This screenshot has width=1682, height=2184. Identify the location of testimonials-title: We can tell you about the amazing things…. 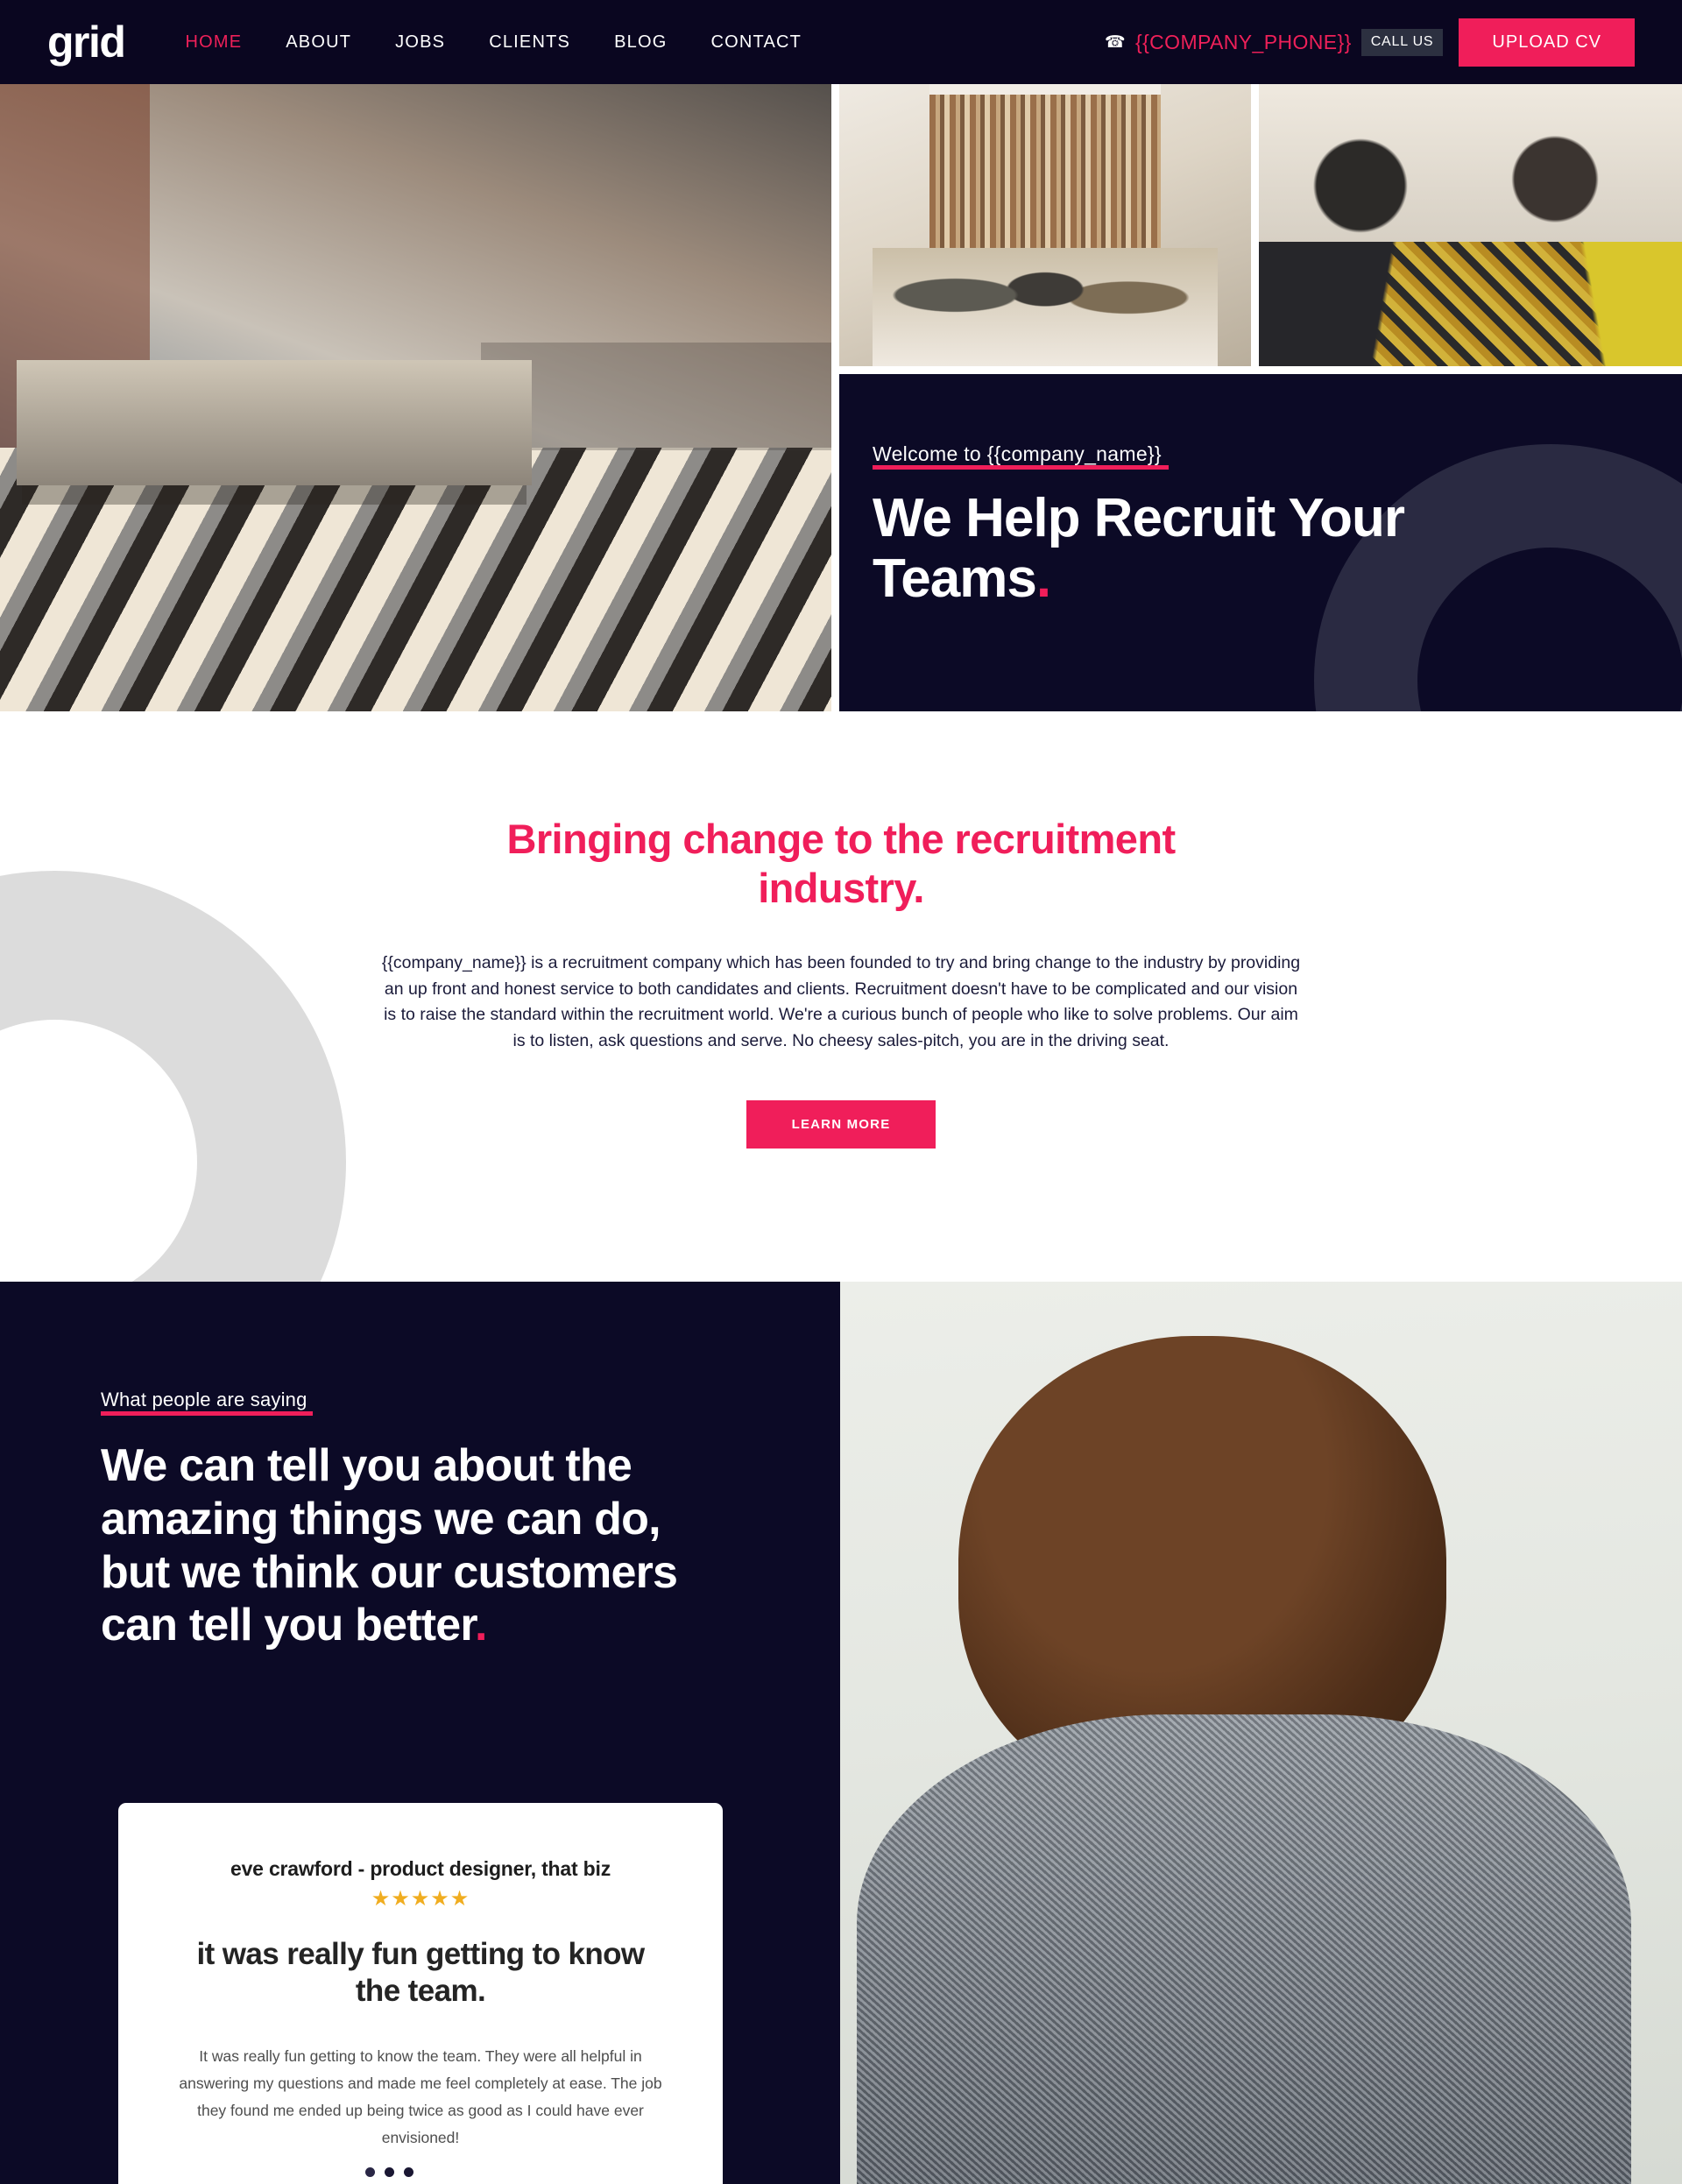
(407, 1545).